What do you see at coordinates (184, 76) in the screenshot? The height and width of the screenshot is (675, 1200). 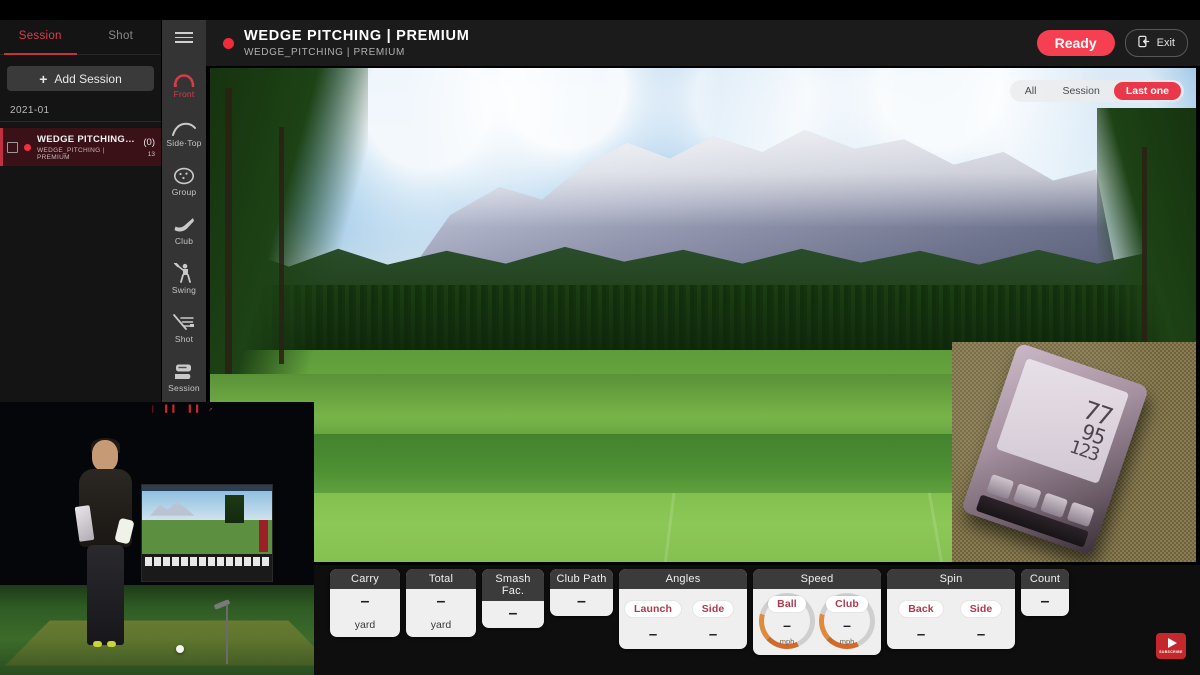 I see `front-arc-icon` at bounding box center [184, 76].